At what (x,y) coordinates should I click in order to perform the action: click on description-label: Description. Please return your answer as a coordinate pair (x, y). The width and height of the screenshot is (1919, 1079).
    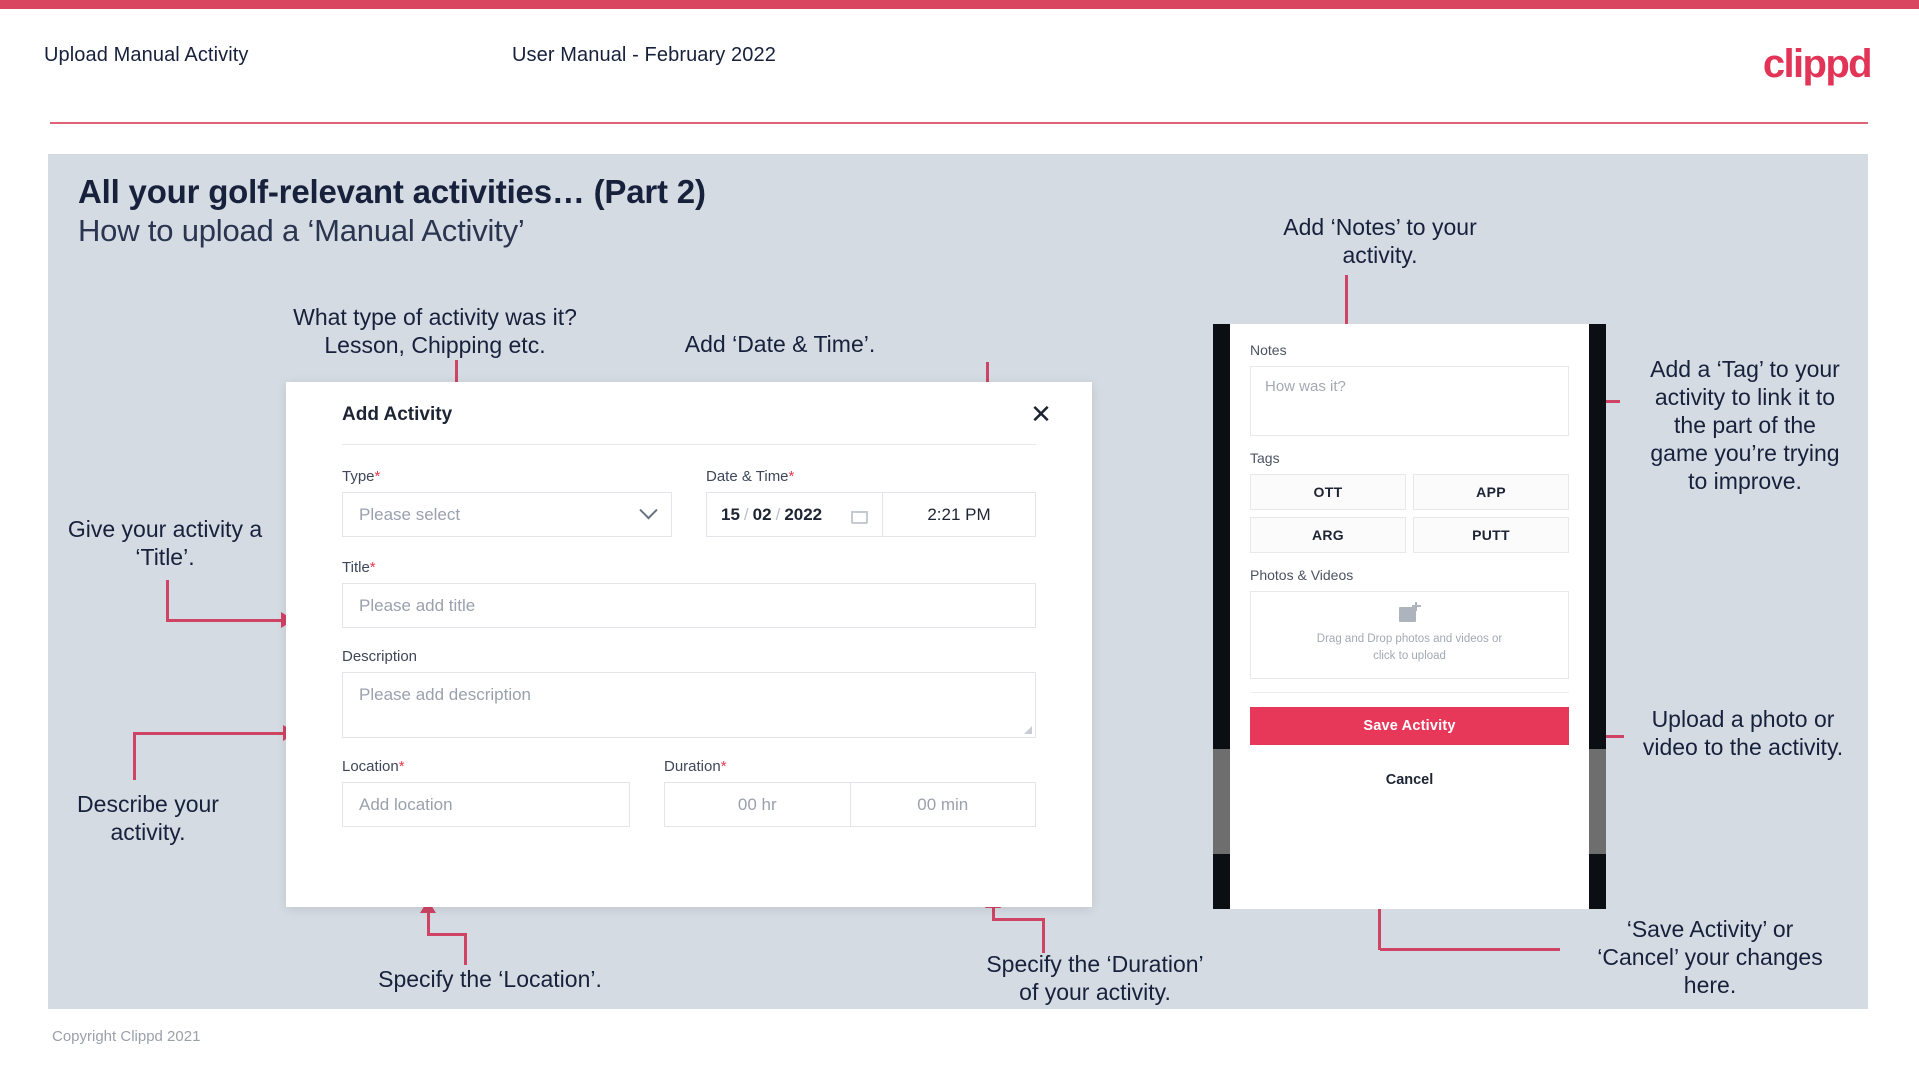
    Looking at the image, I should click on (380, 656).